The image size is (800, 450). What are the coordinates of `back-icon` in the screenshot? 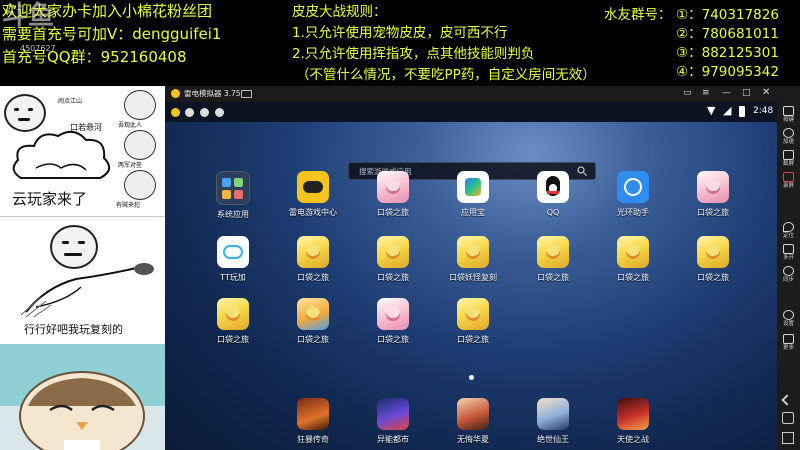 It's located at (787, 400).